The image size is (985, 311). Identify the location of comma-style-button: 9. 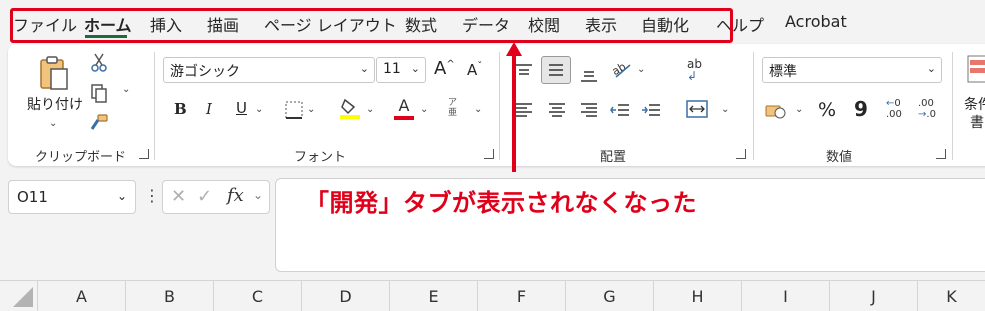
(861, 109).